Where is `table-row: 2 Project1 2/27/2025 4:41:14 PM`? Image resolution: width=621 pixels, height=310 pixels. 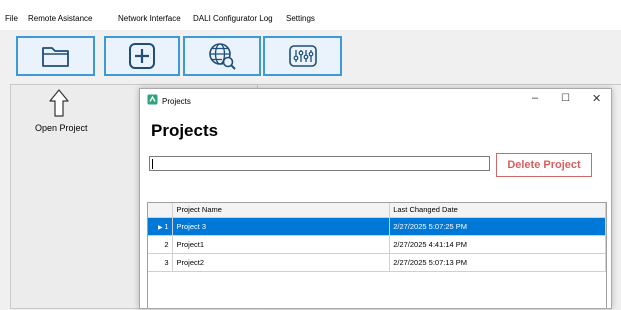
table-row: 2 Project1 2/27/2025 4:41:14 PM is located at coordinates (377, 244).